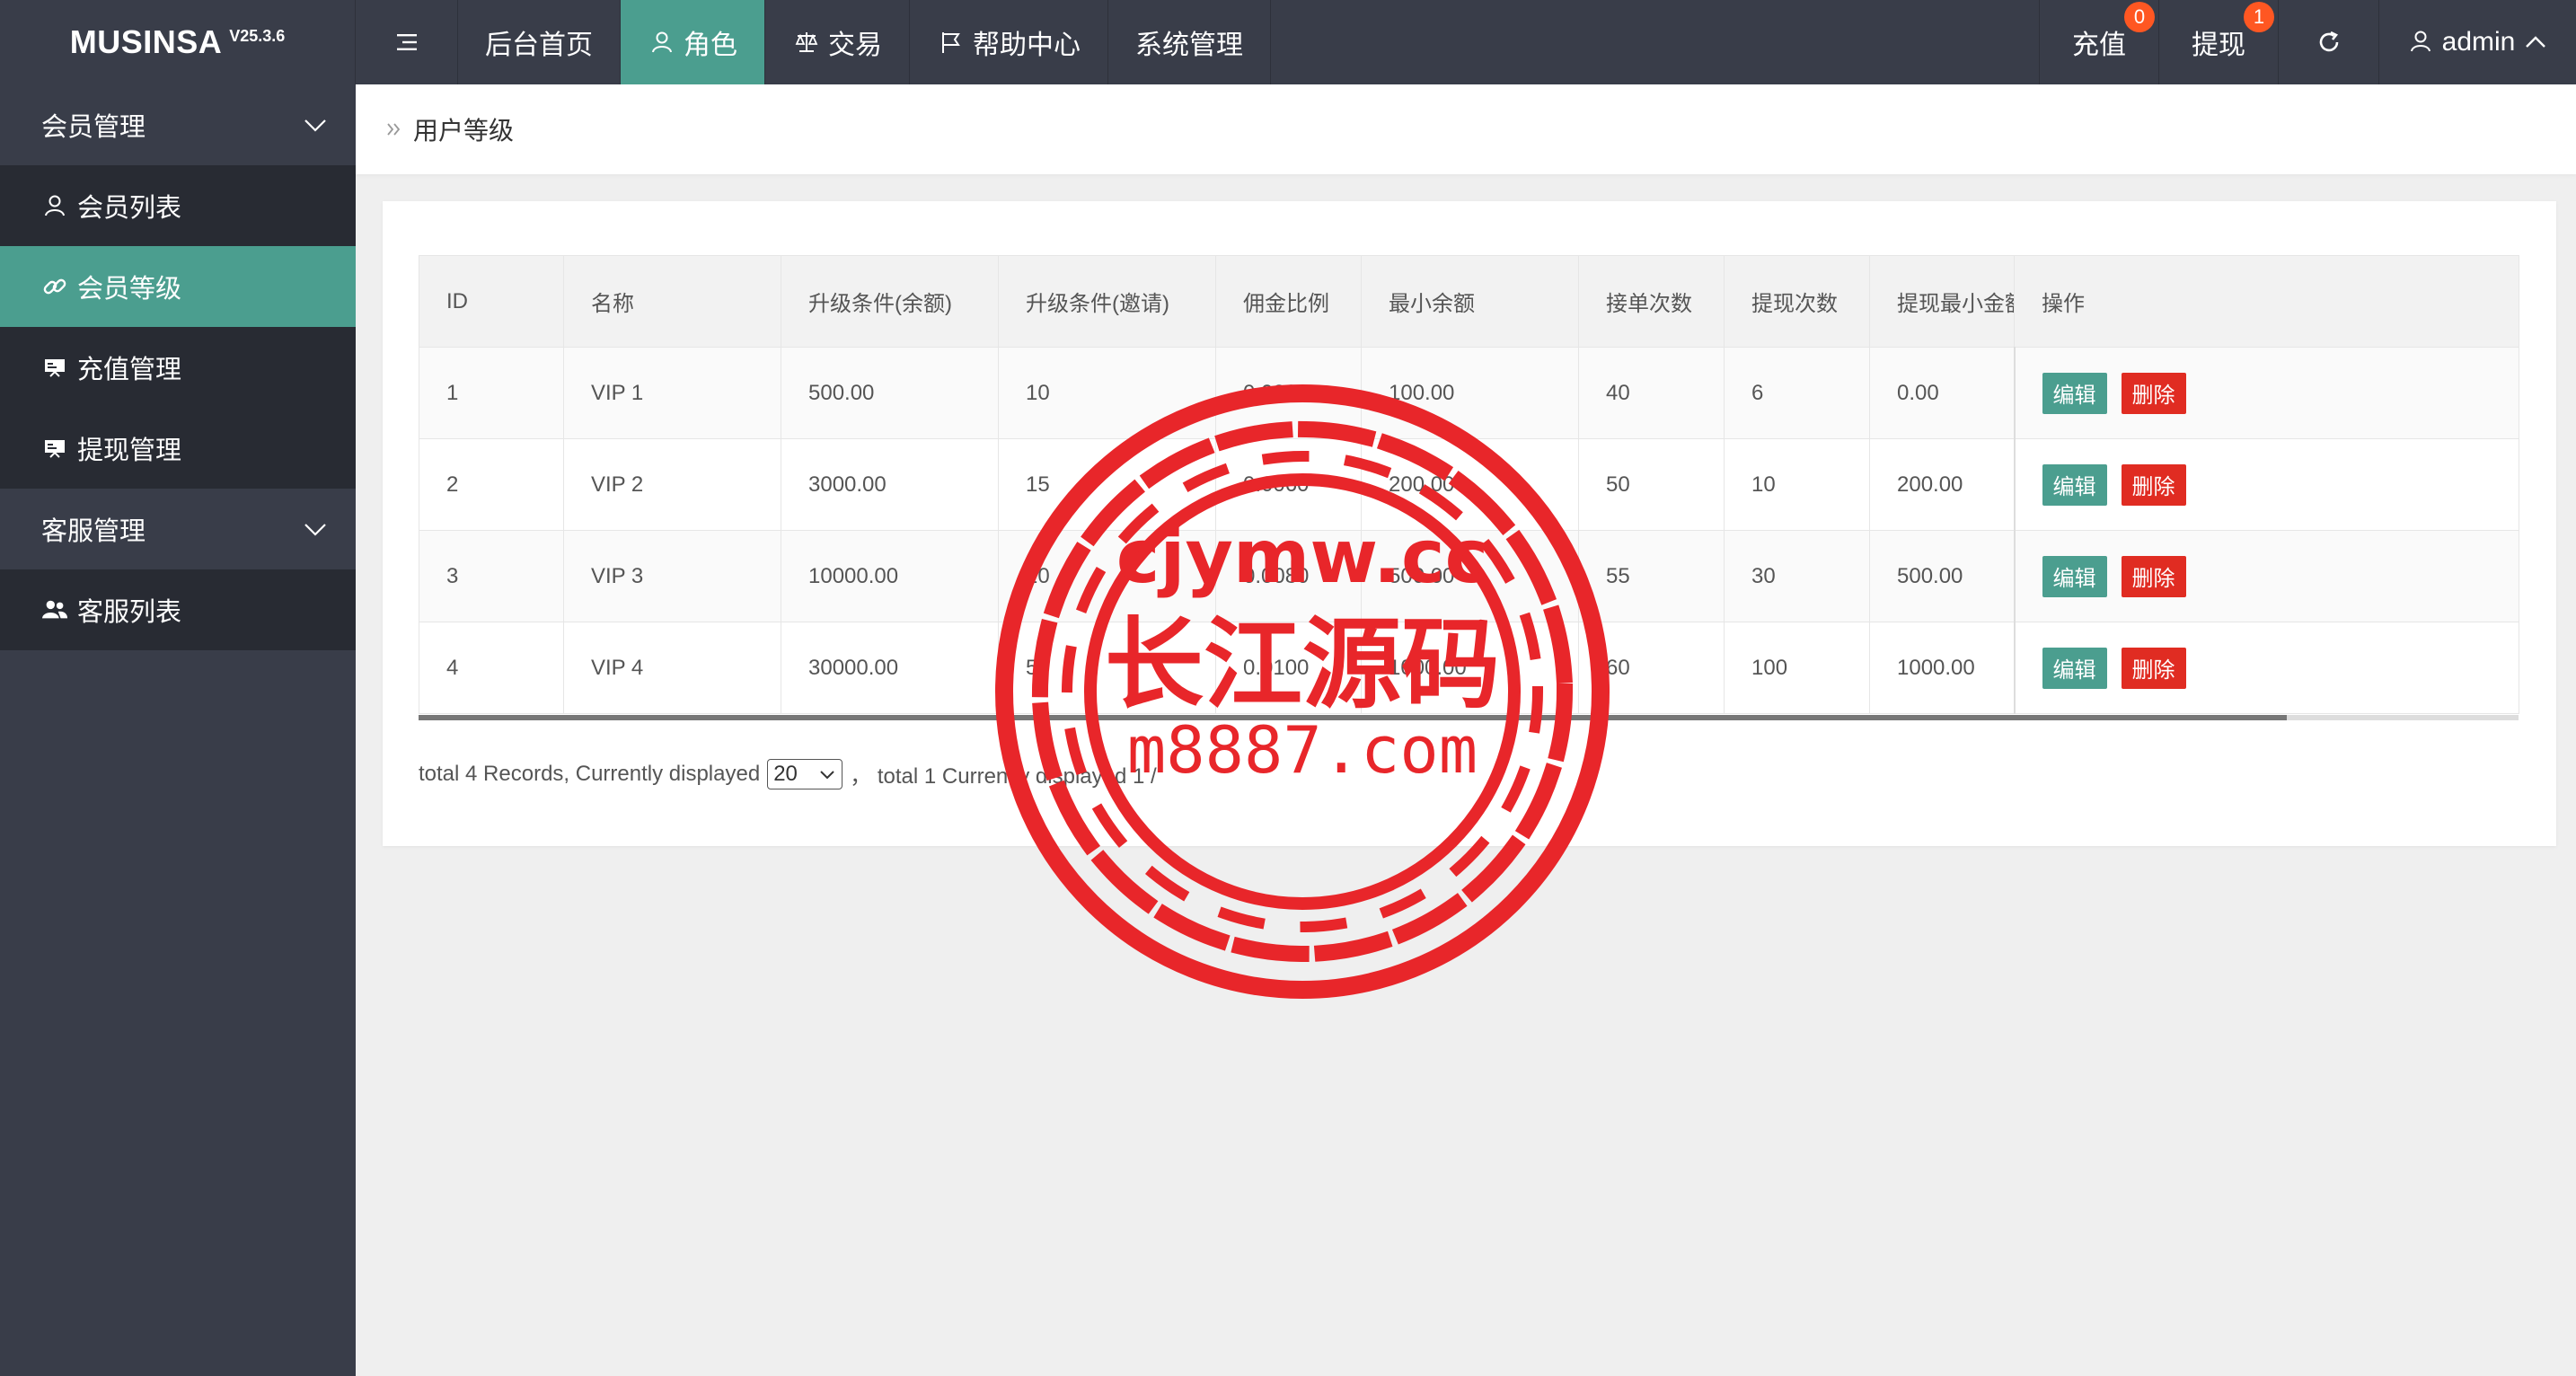 Image resolution: width=2576 pixels, height=1376 pixels. I want to click on recharge-label: 充值, so click(2099, 45).